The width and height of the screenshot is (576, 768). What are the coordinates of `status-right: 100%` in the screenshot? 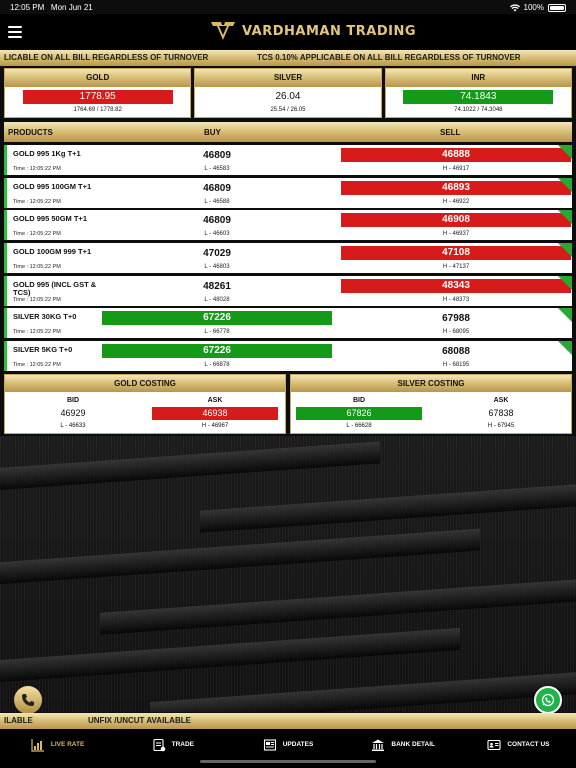 It's located at (537, 7).